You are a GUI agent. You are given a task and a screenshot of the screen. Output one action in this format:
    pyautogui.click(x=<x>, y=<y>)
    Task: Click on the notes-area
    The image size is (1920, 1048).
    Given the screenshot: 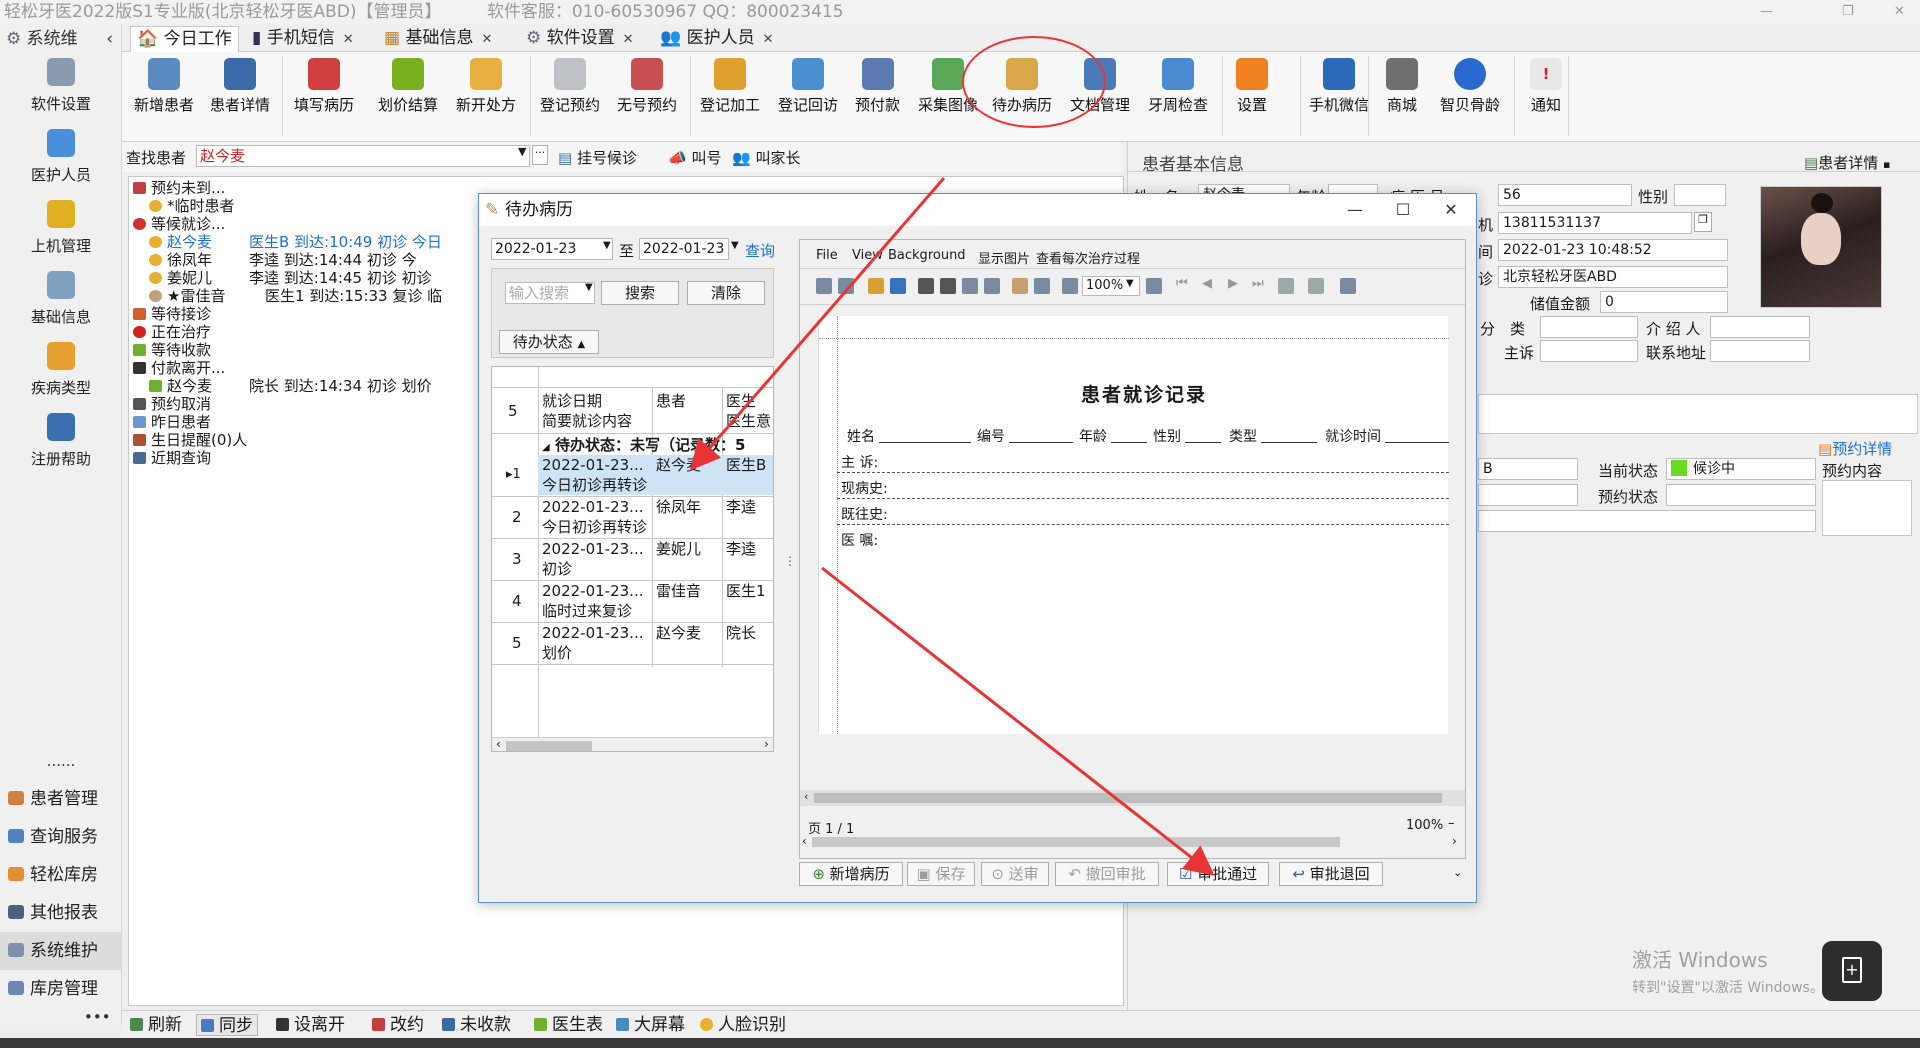 What is the action you would take?
    pyautogui.click(x=1698, y=414)
    